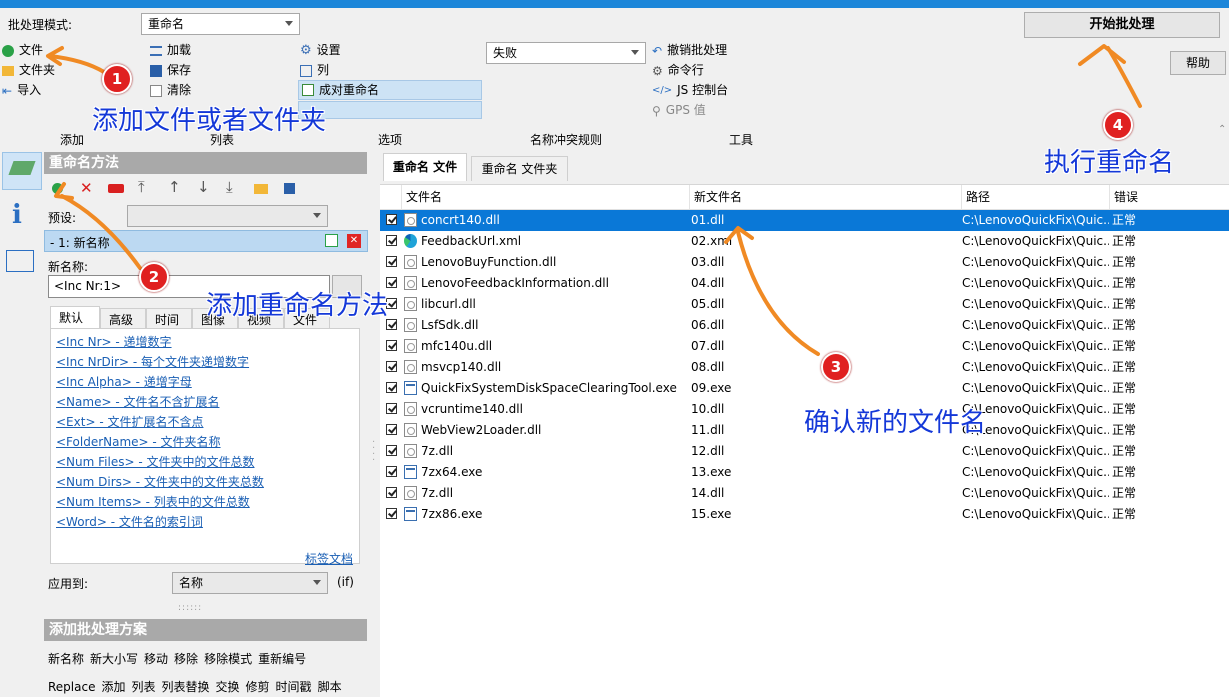 The image size is (1229, 697). Describe the element at coordinates (1118, 125) in the screenshot. I see `badge-4: 4` at that location.